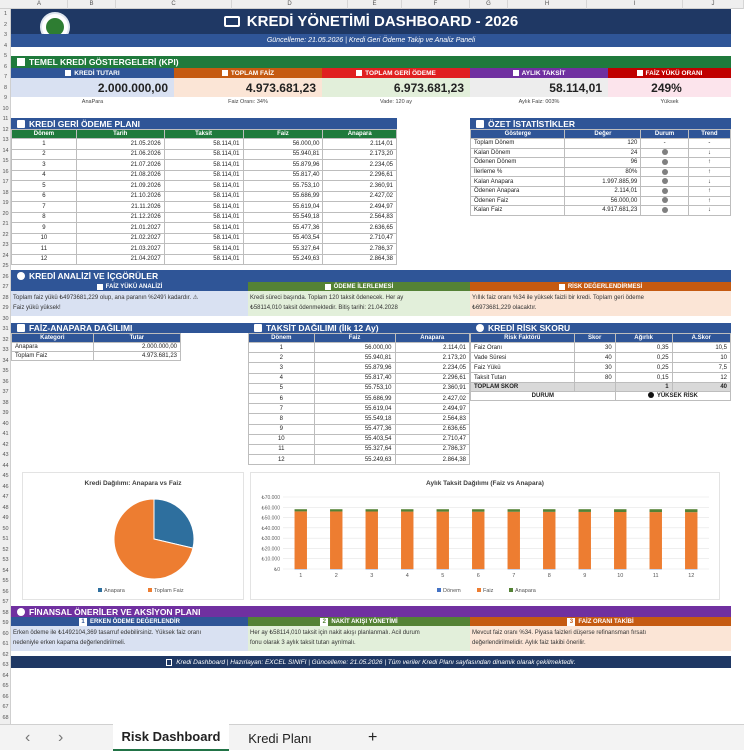 This screenshot has height=751, width=744. What do you see at coordinates (5, 371) in the screenshot?
I see `row-header-35: 35` at bounding box center [5, 371].